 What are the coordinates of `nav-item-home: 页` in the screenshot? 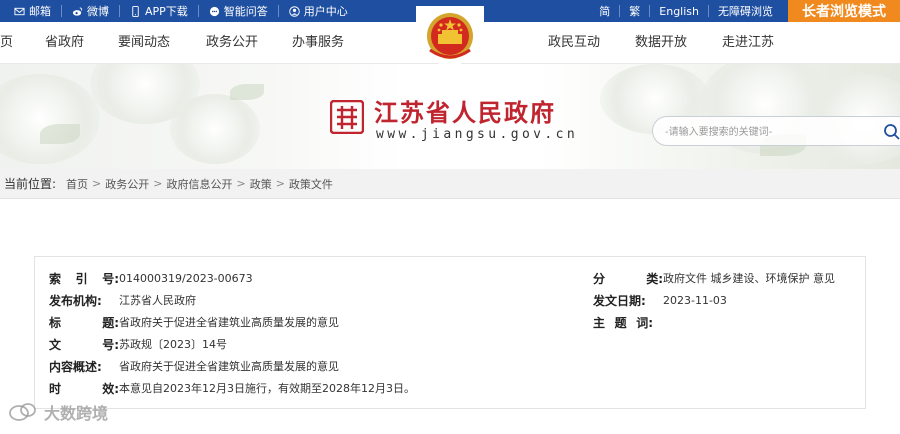 It's located at (6, 43).